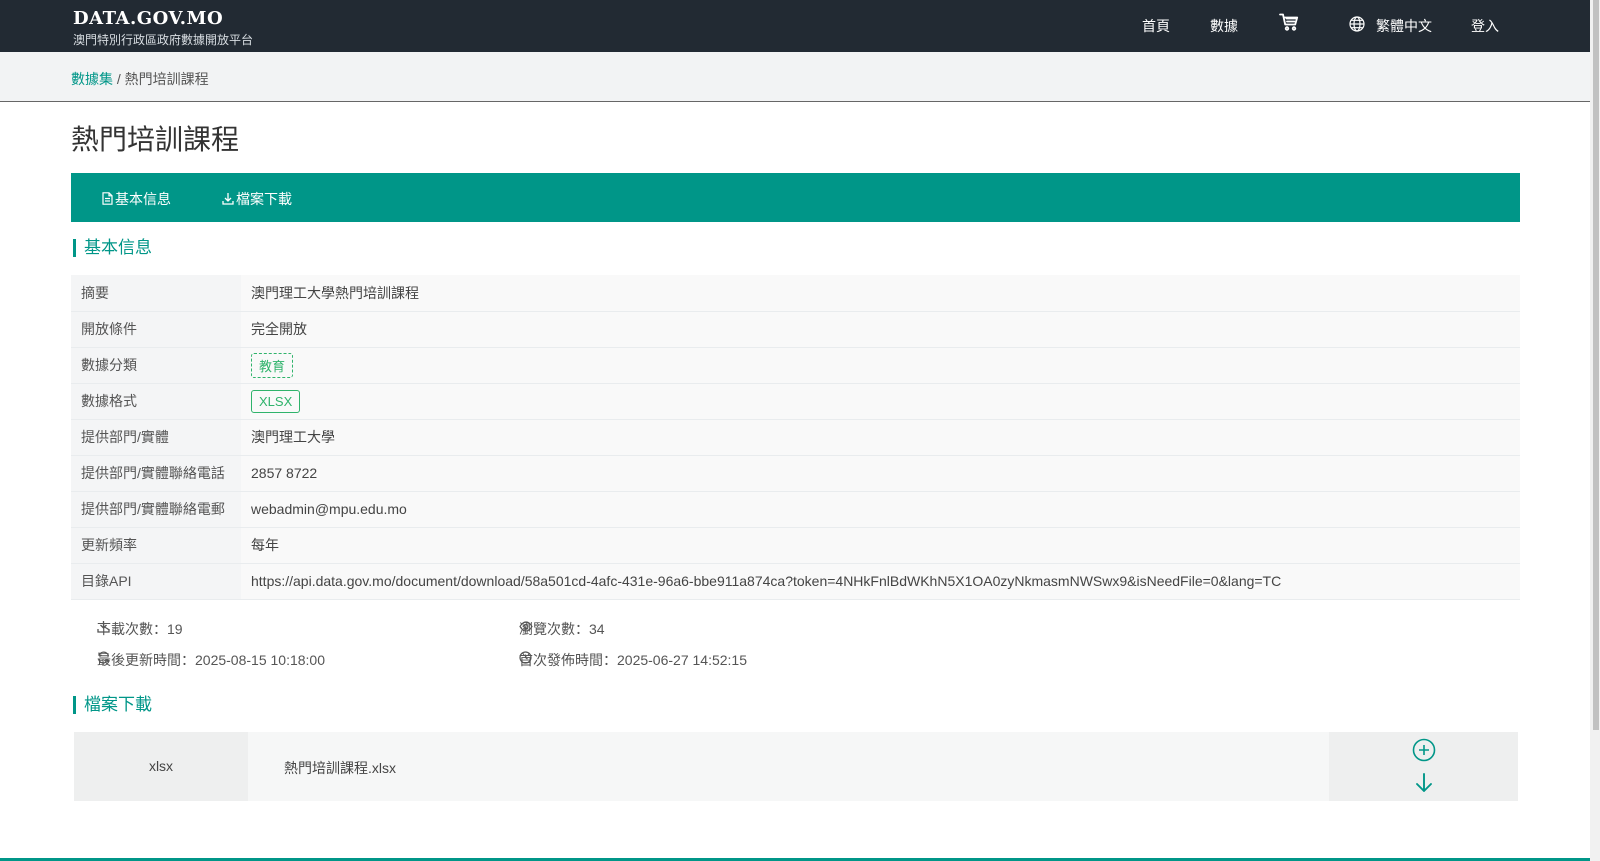 This screenshot has width=1600, height=861. Describe the element at coordinates (156, 437) in the screenshot. I see `row-key: 提供部門/實體` at that location.